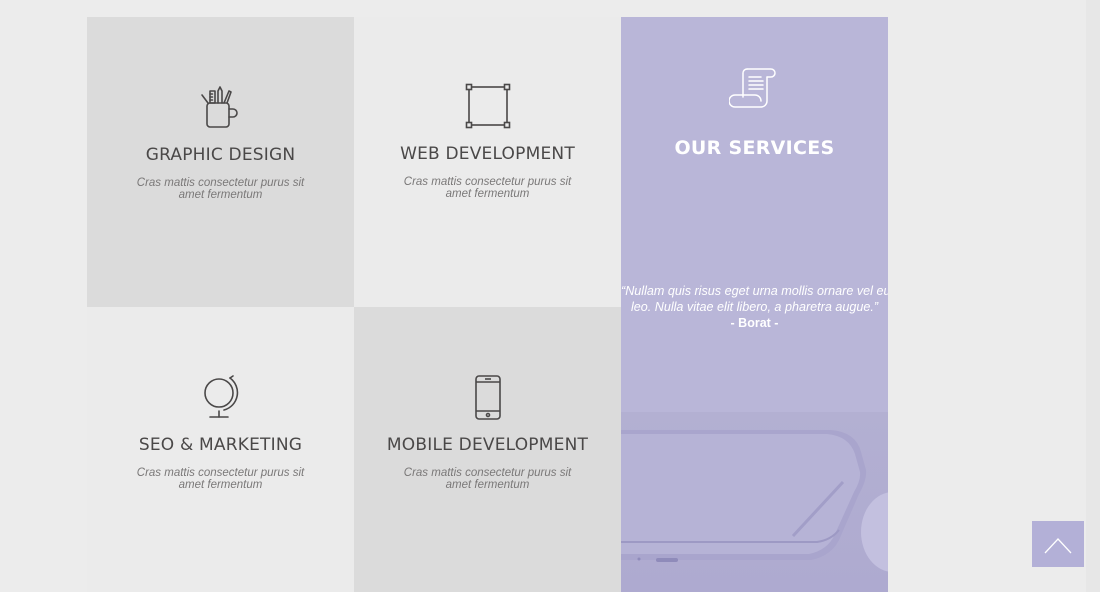  What do you see at coordinates (487, 445) in the screenshot?
I see `service-title: MOBILE DEVELOPMENT` at bounding box center [487, 445].